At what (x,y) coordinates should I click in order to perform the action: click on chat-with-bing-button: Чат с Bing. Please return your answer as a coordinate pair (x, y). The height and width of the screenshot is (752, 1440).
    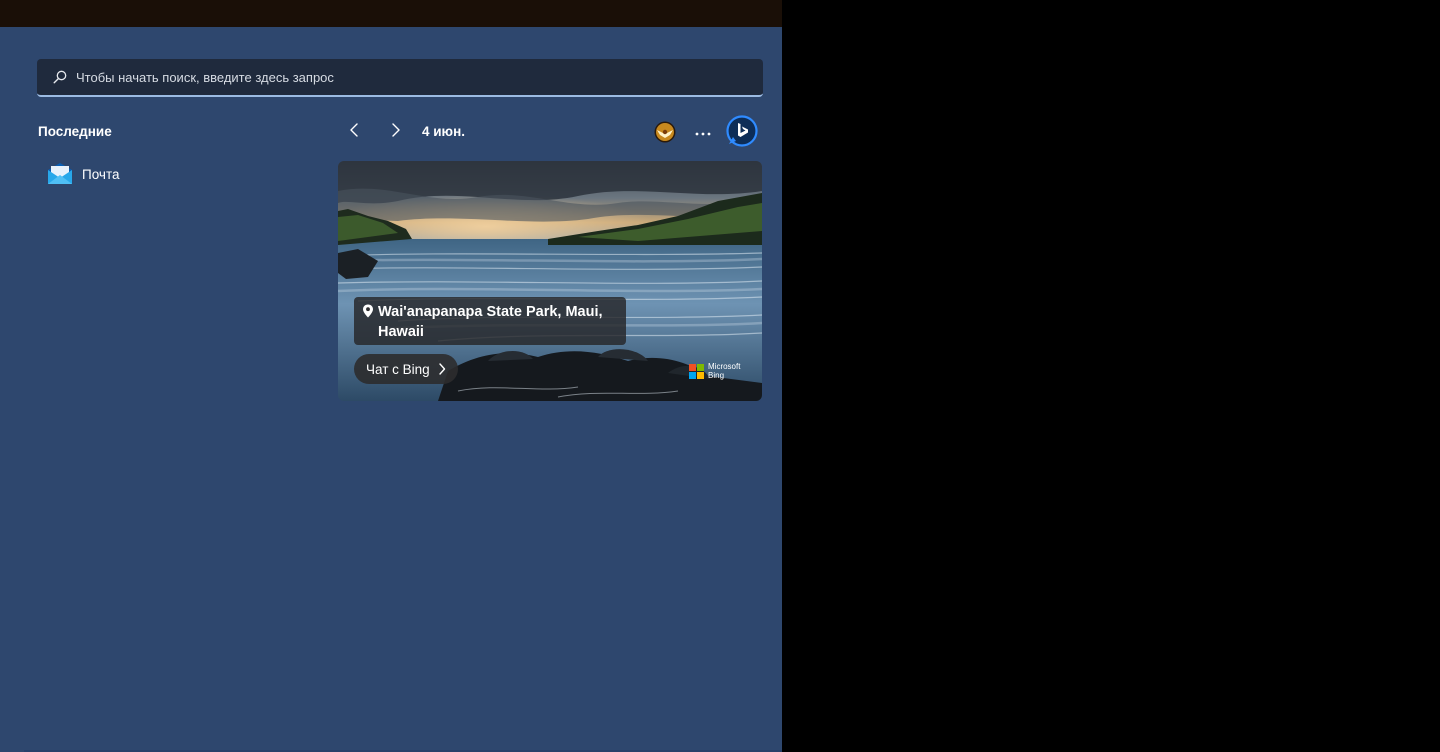
    Looking at the image, I should click on (406, 369).